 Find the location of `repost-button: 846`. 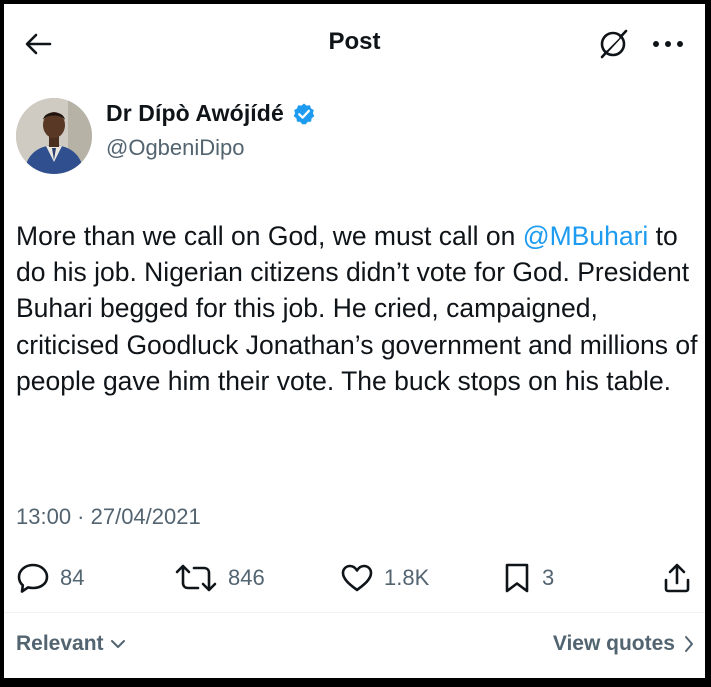

repost-button: 846 is located at coordinates (219, 578).